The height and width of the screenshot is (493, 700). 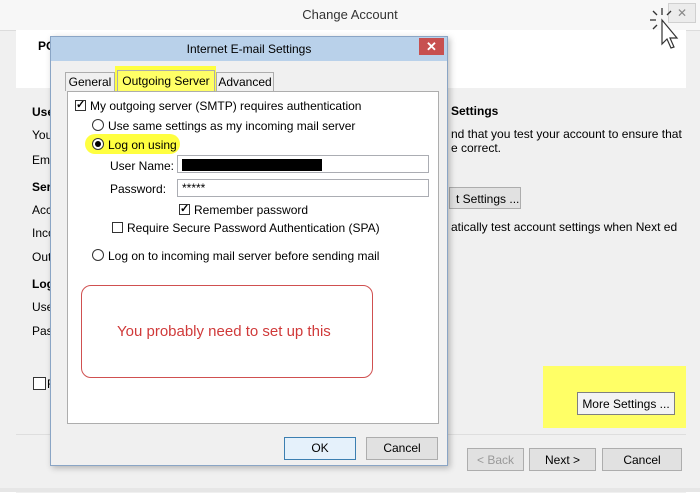 I want to click on ok-button: OK, so click(x=320, y=448).